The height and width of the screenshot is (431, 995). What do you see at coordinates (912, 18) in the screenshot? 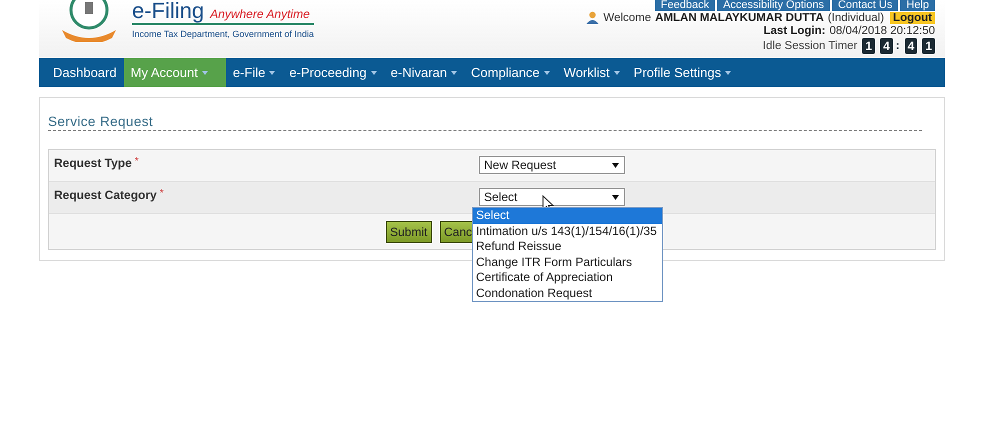
I see `logout-link: Logout` at bounding box center [912, 18].